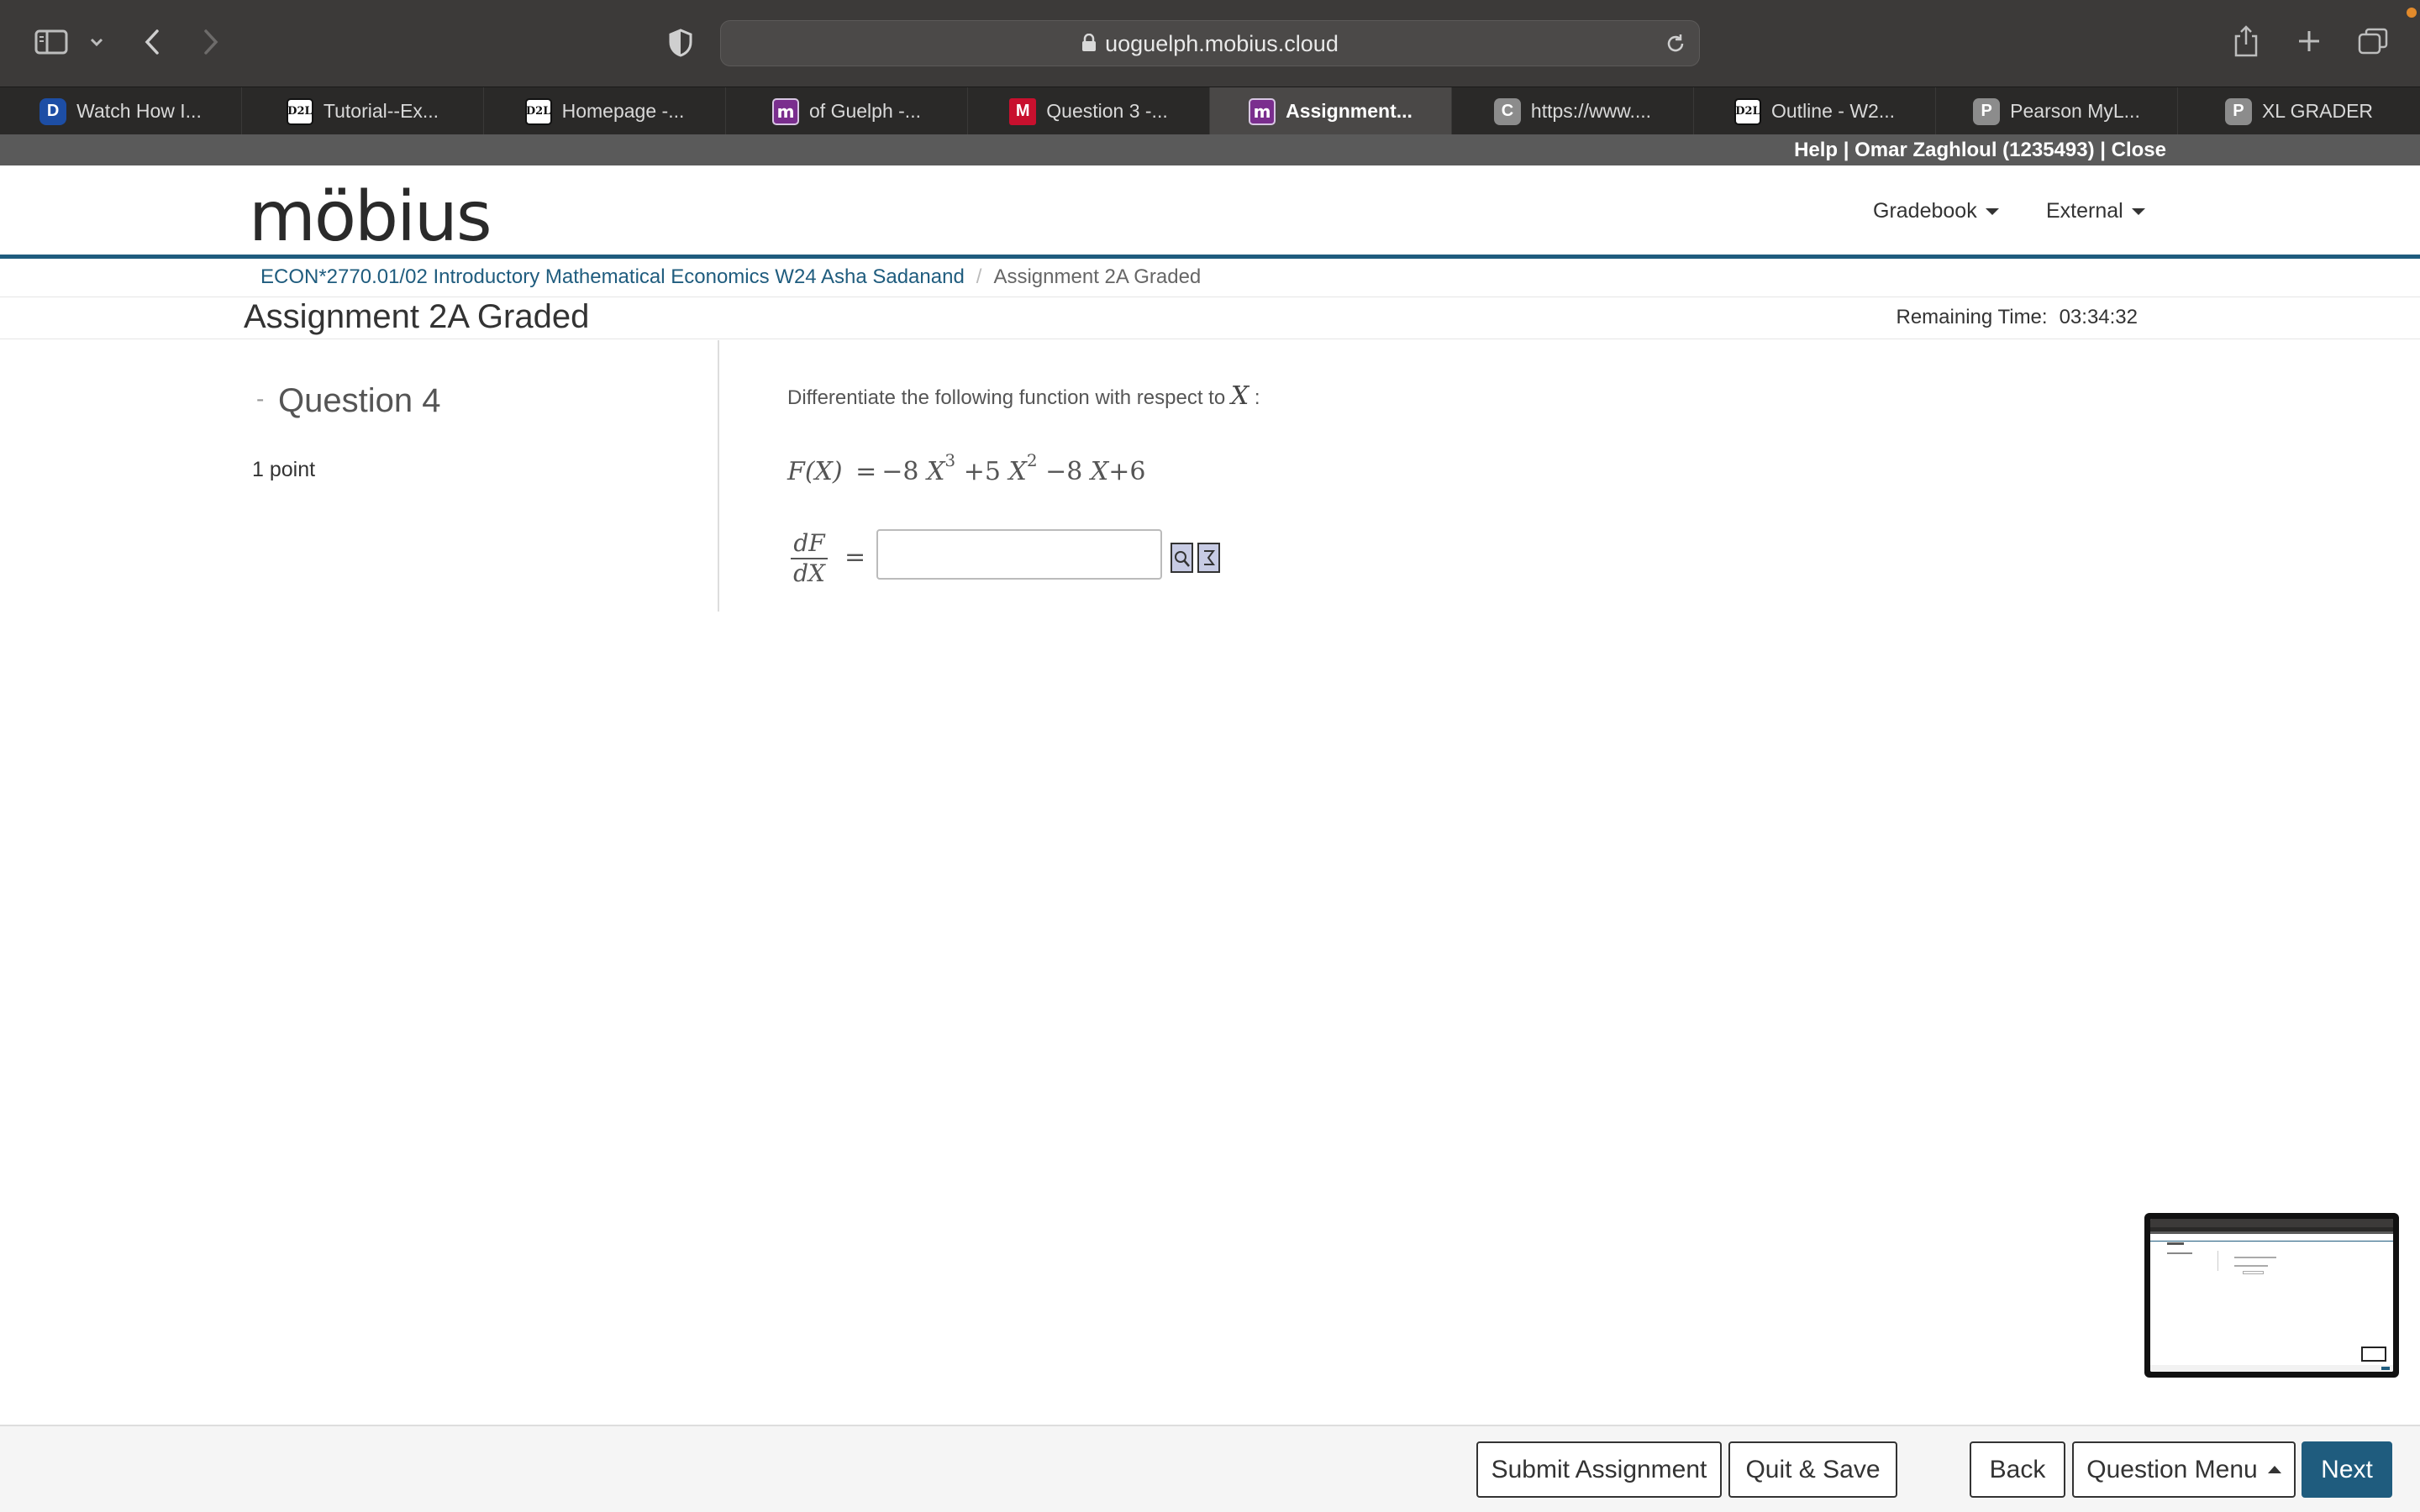  What do you see at coordinates (370, 217) in the screenshot?
I see `mobius-logo: möbius` at bounding box center [370, 217].